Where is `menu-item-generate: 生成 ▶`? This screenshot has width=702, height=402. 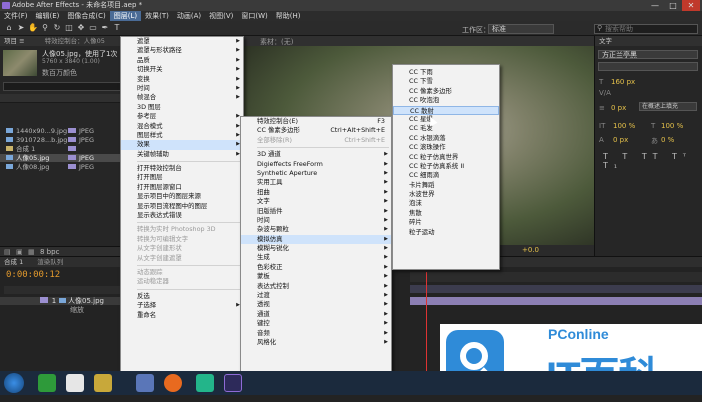
menu-item-generate: 生成 ▶ is located at coordinates (316, 257).